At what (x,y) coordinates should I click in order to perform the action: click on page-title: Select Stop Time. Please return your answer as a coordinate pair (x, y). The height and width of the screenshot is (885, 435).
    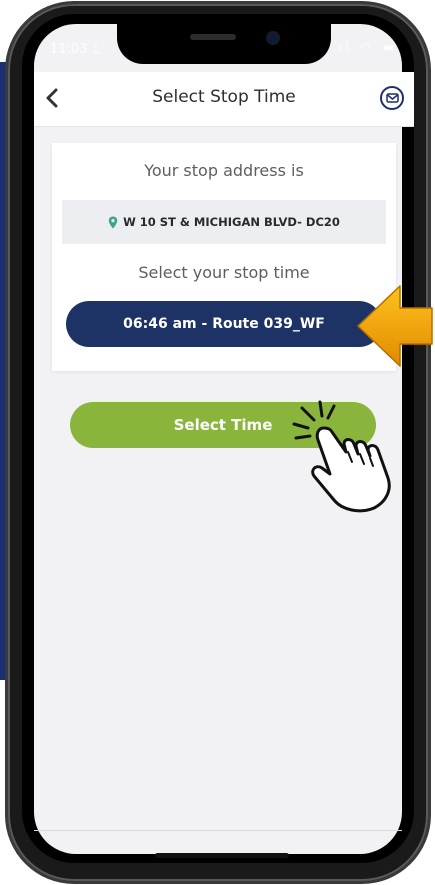
    Looking at the image, I should click on (224, 97).